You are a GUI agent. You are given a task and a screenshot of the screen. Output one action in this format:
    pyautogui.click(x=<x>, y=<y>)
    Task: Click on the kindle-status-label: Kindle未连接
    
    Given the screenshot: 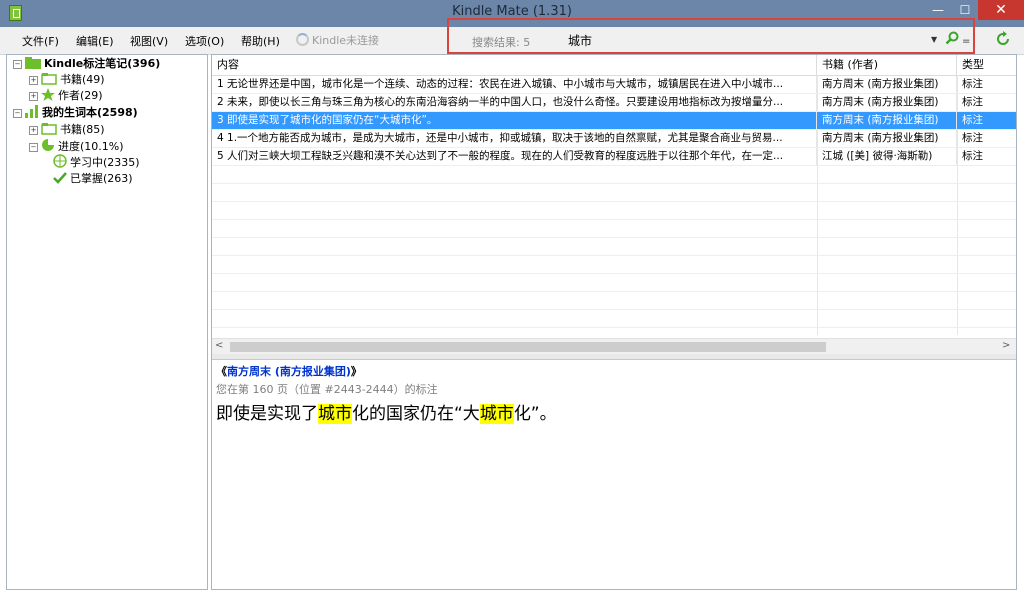 What is the action you would take?
    pyautogui.click(x=346, y=40)
    